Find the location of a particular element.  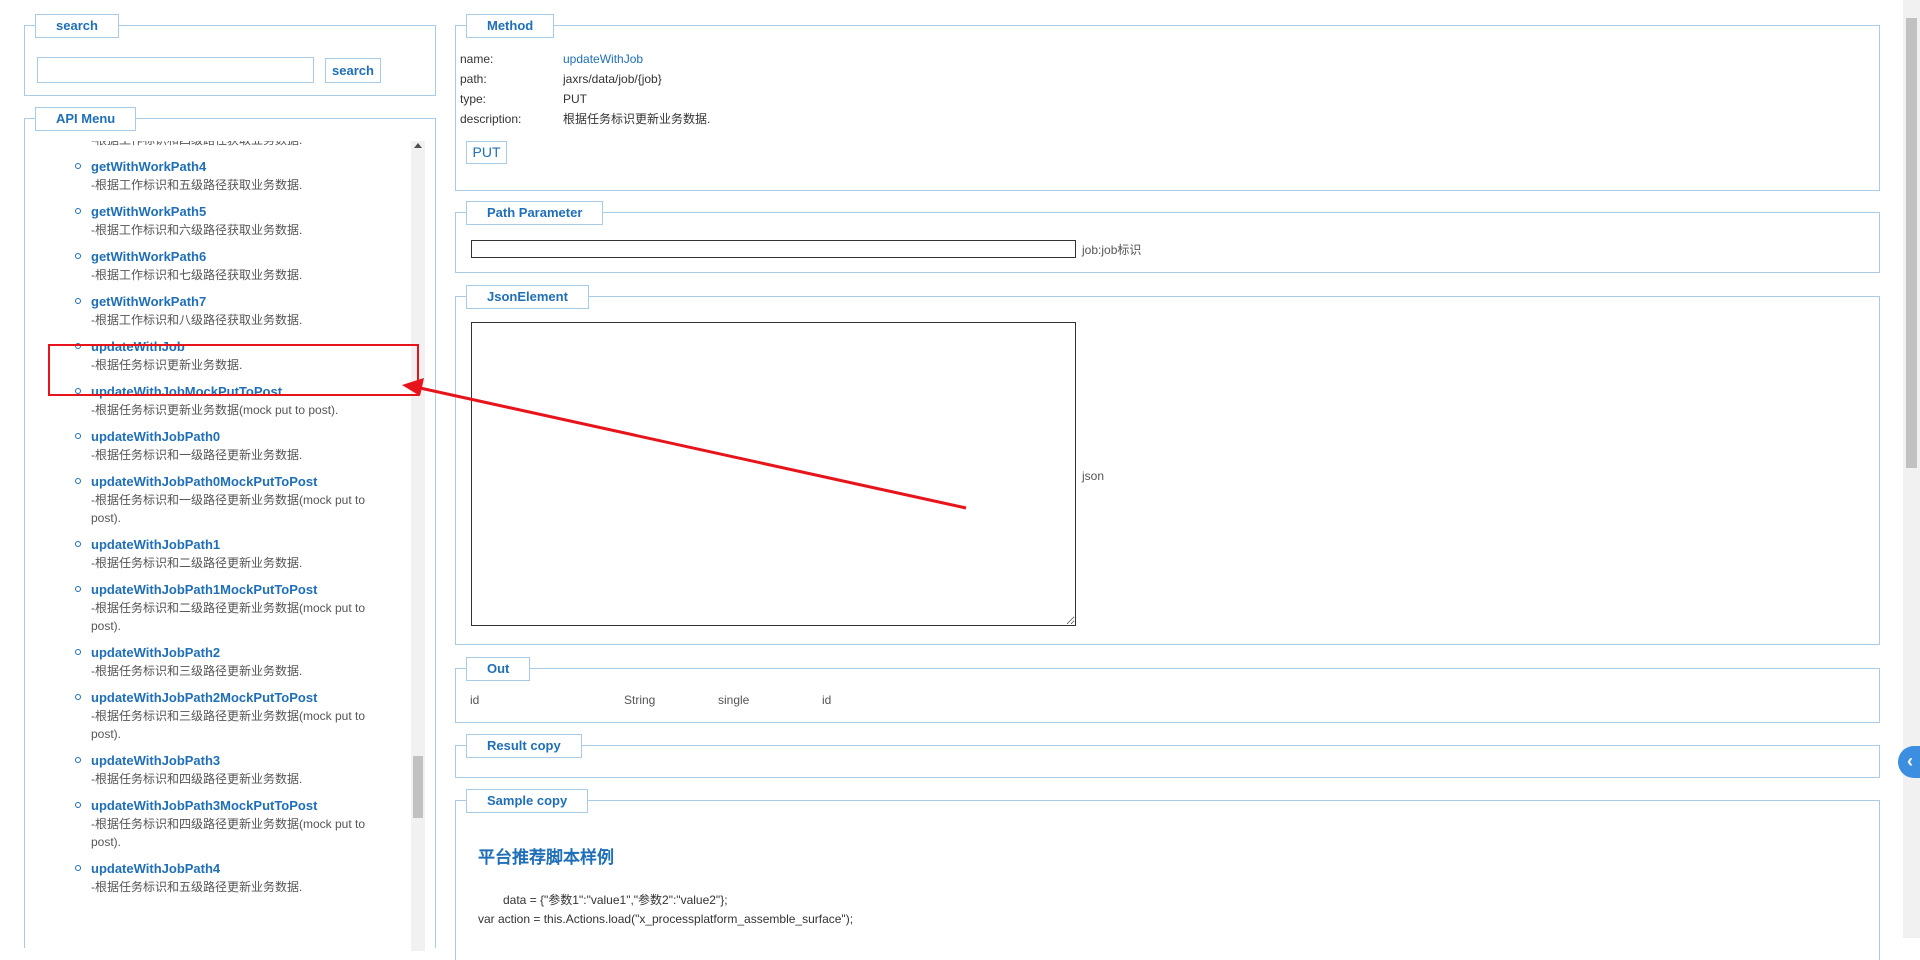

api-name-link: updateWithJobPath0MockPutToPost is located at coordinates (248, 482).